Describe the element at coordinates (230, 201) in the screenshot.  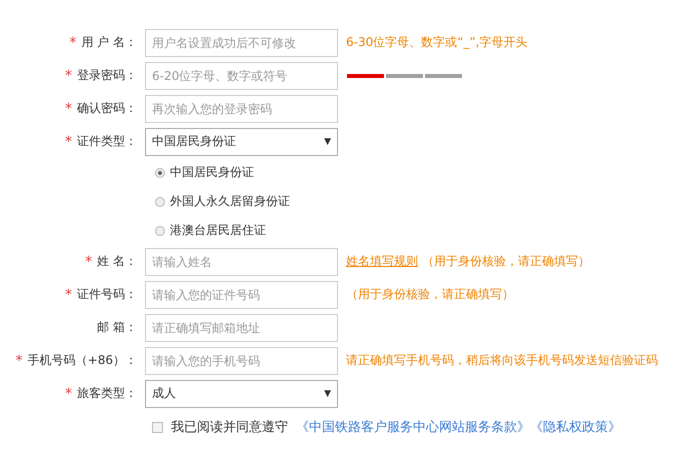
I see `radio-label: 外国人永久居留身份证` at that location.